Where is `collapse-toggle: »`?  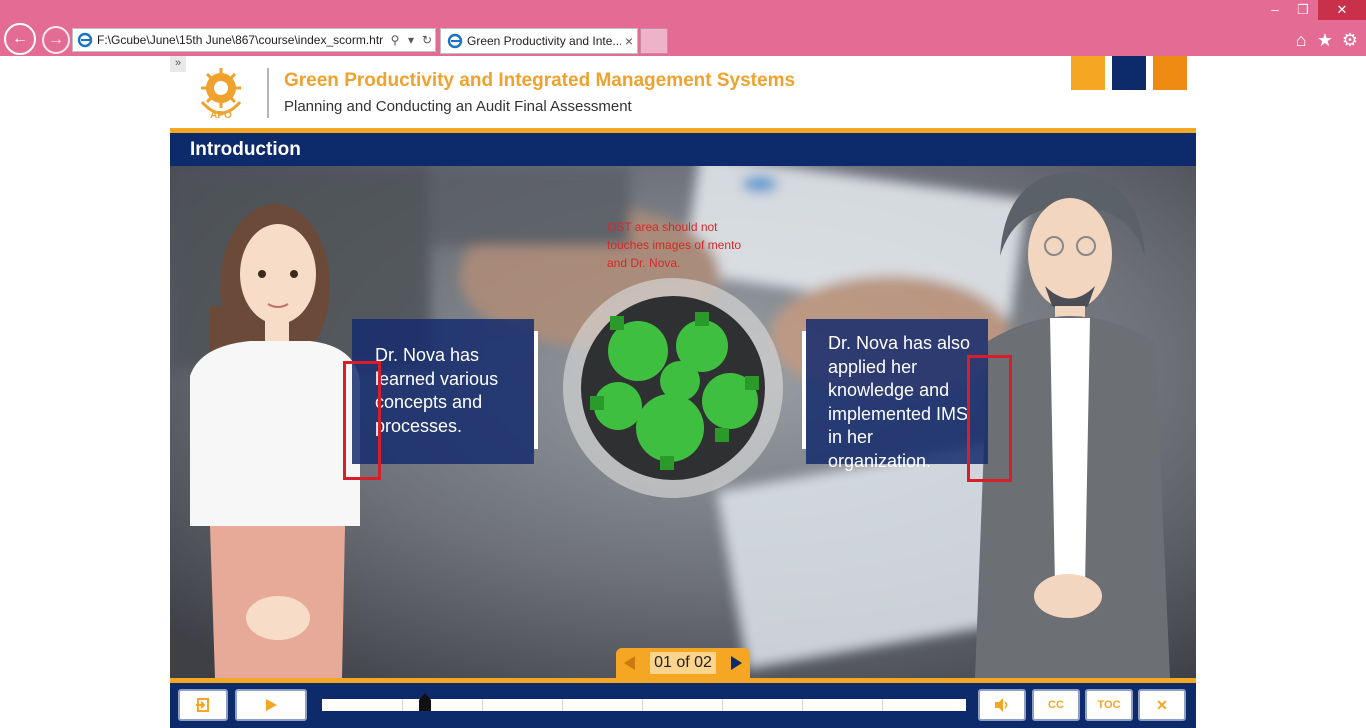
collapse-toggle: » is located at coordinates (178, 64).